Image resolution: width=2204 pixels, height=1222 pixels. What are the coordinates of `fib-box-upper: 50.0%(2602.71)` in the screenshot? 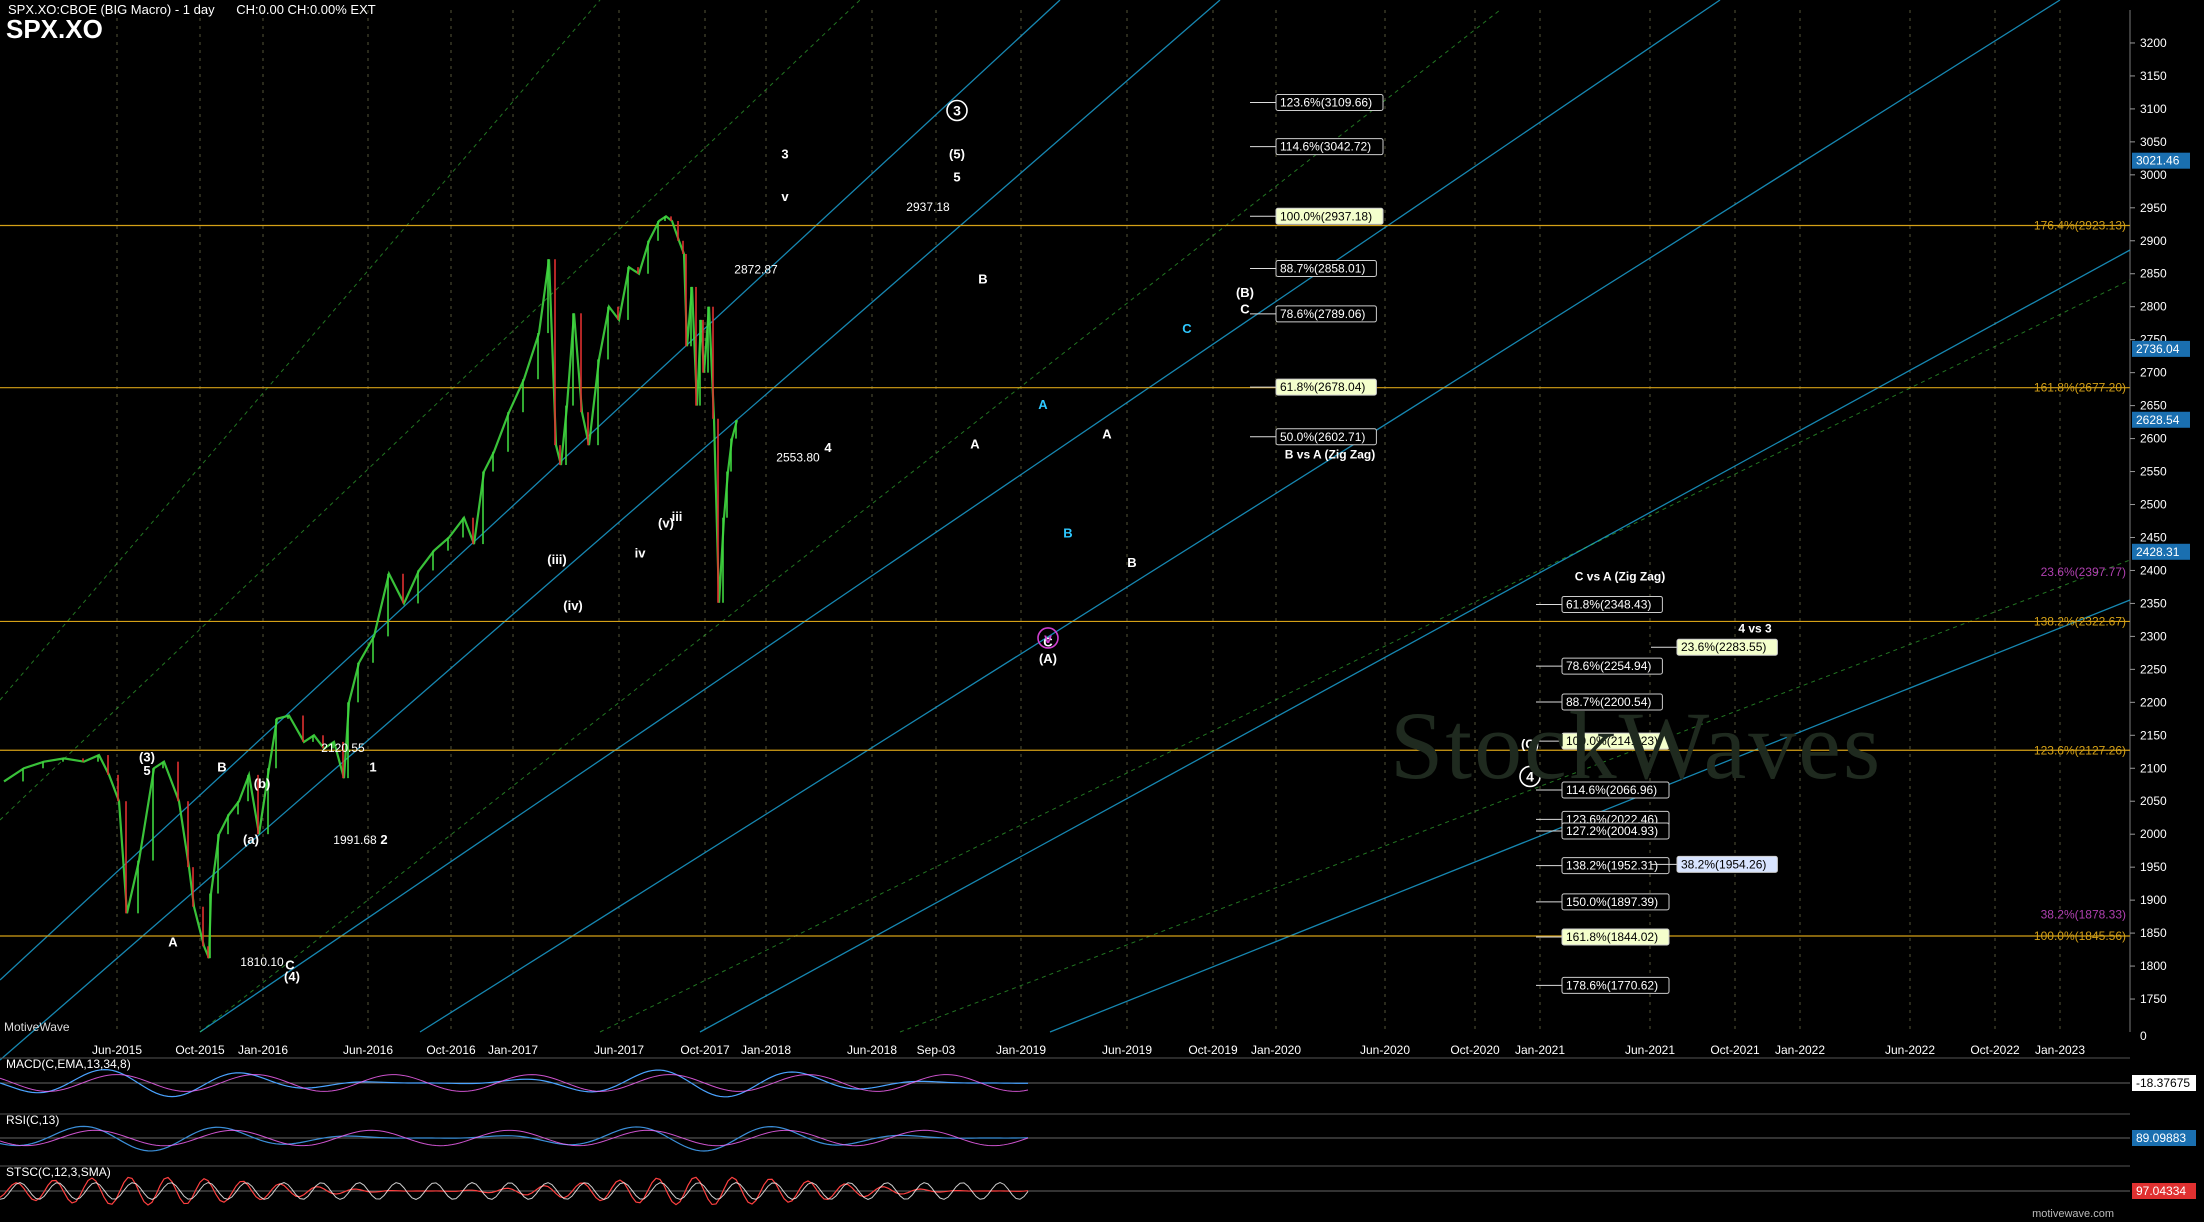 It's located at (1322, 437).